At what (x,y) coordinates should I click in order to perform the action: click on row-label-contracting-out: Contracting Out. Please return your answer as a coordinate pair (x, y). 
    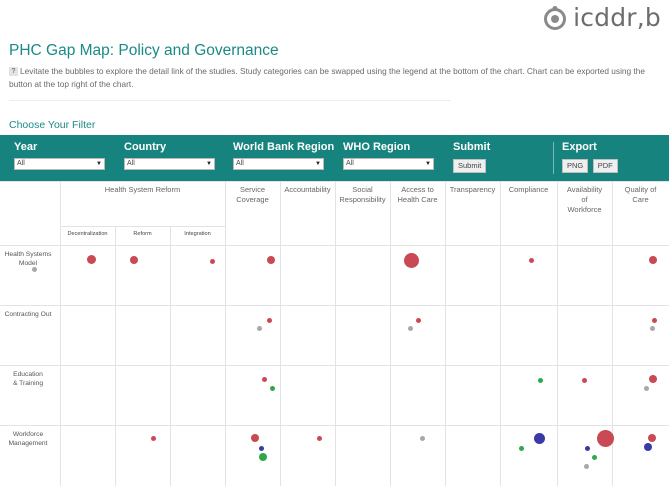
    Looking at the image, I should click on (28, 314).